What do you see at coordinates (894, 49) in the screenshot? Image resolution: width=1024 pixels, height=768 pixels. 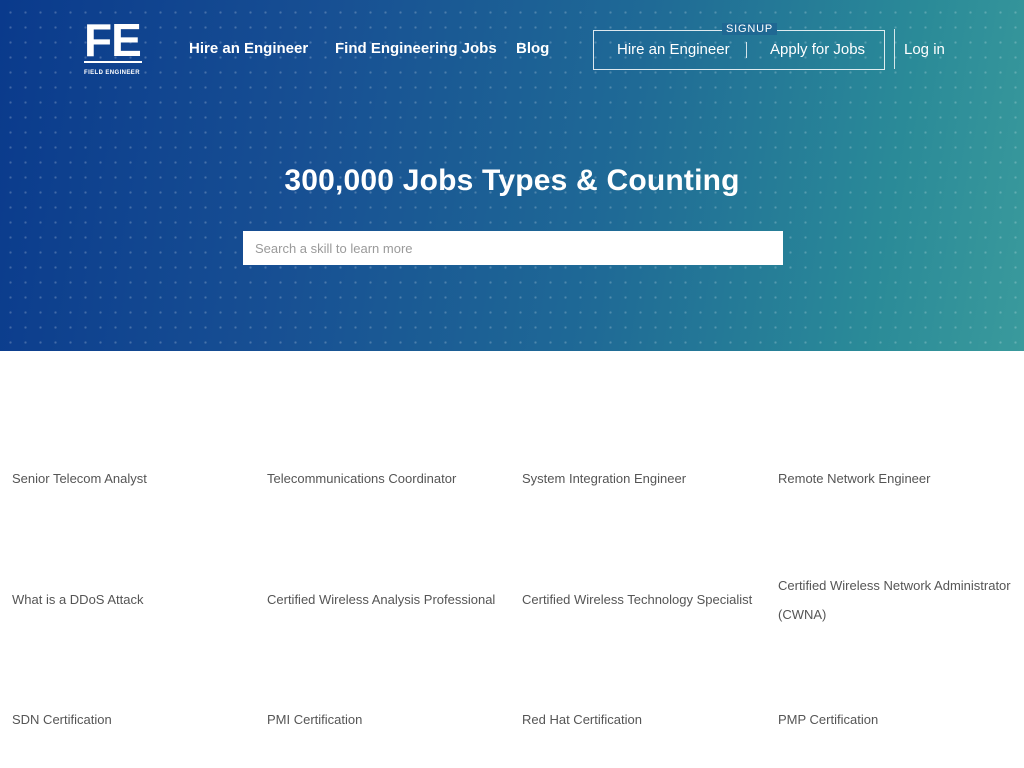 I see `login-divider` at bounding box center [894, 49].